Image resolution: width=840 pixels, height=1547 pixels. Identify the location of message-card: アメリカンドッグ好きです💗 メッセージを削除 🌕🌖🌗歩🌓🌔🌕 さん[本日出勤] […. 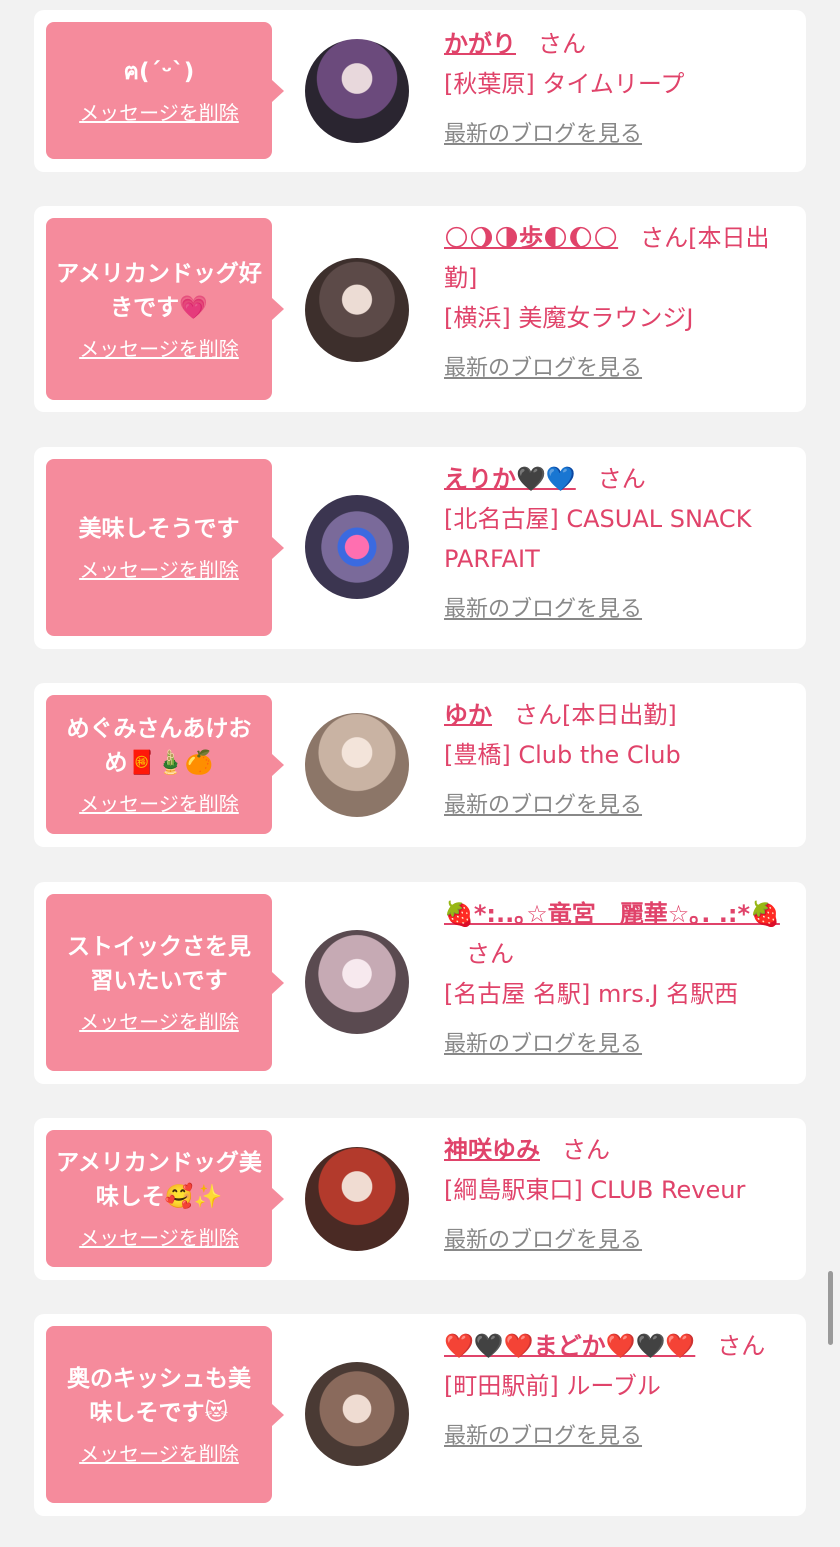
(420, 309).